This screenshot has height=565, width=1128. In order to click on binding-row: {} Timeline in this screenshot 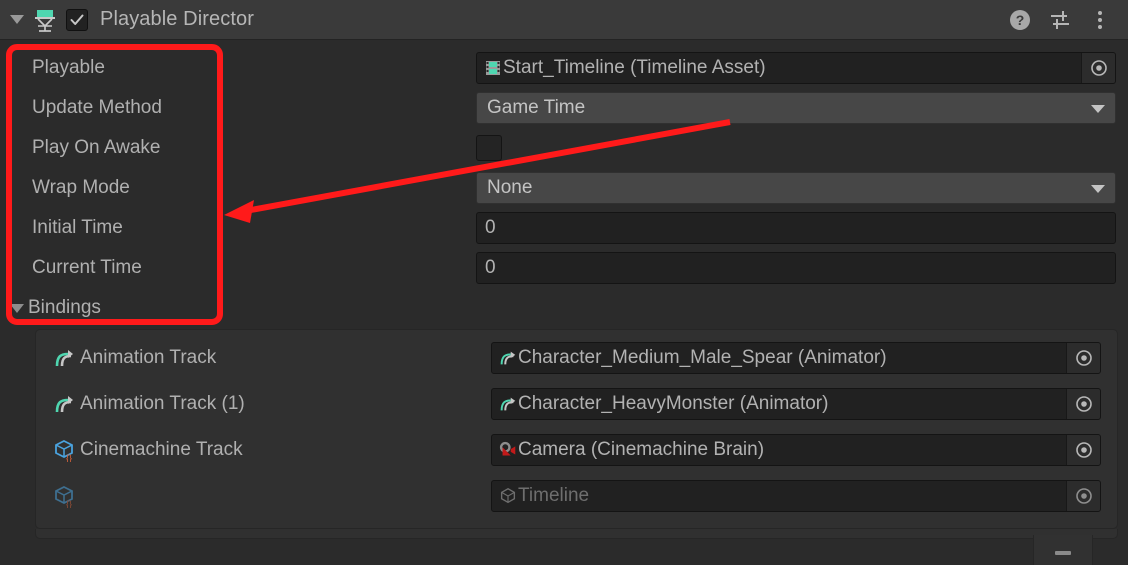, I will do `click(577, 496)`.